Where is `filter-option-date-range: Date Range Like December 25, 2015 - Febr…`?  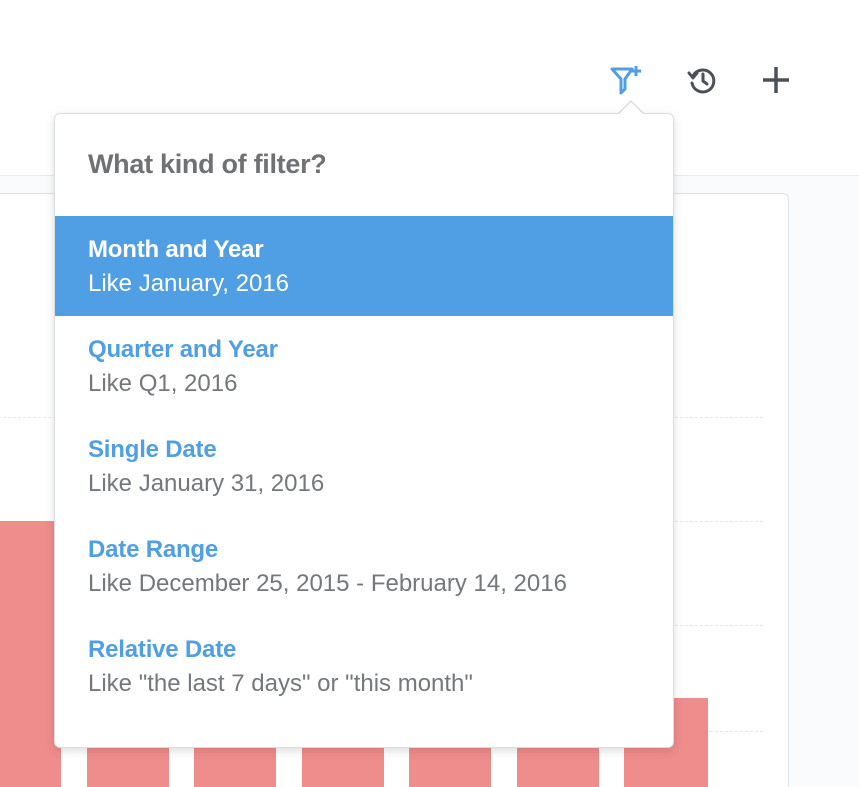
filter-option-date-range: Date Range Like December 25, 2015 - Febr… is located at coordinates (364, 566).